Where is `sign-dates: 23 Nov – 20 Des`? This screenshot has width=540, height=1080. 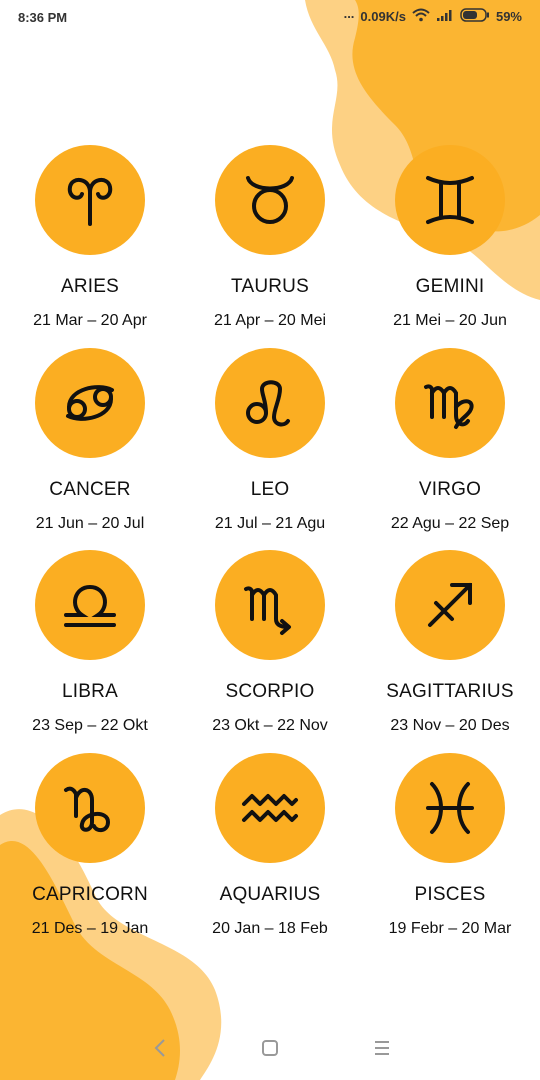
sign-dates: 23 Nov – 20 Des is located at coordinates (450, 725).